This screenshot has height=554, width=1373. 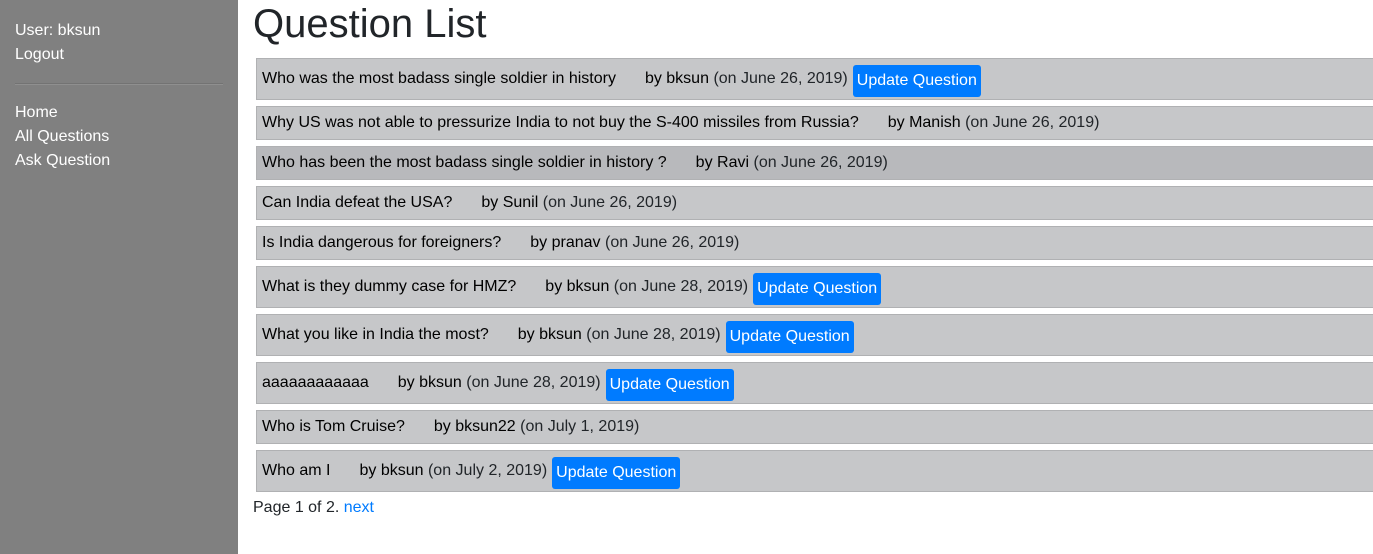 What do you see at coordinates (474, 426) in the screenshot?
I see `question-author: by bksun22` at bounding box center [474, 426].